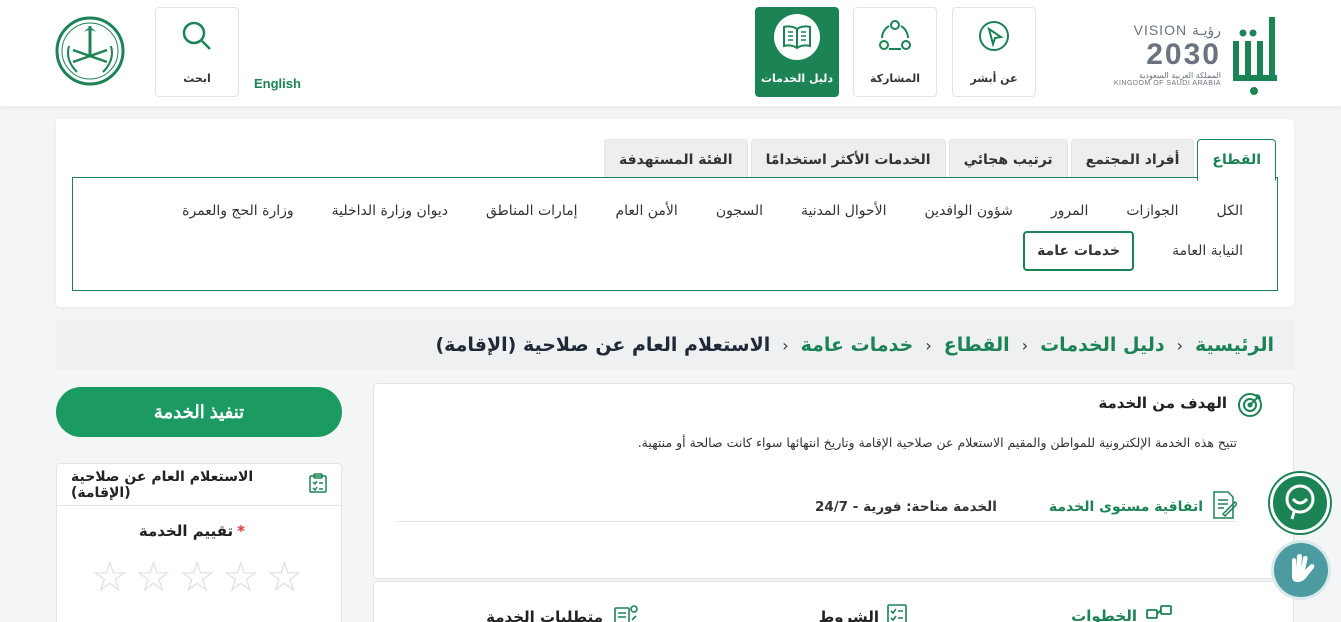 This screenshot has width=1341, height=622. I want to click on requirements-section: متطلبات الخدمة, so click(562, 613).